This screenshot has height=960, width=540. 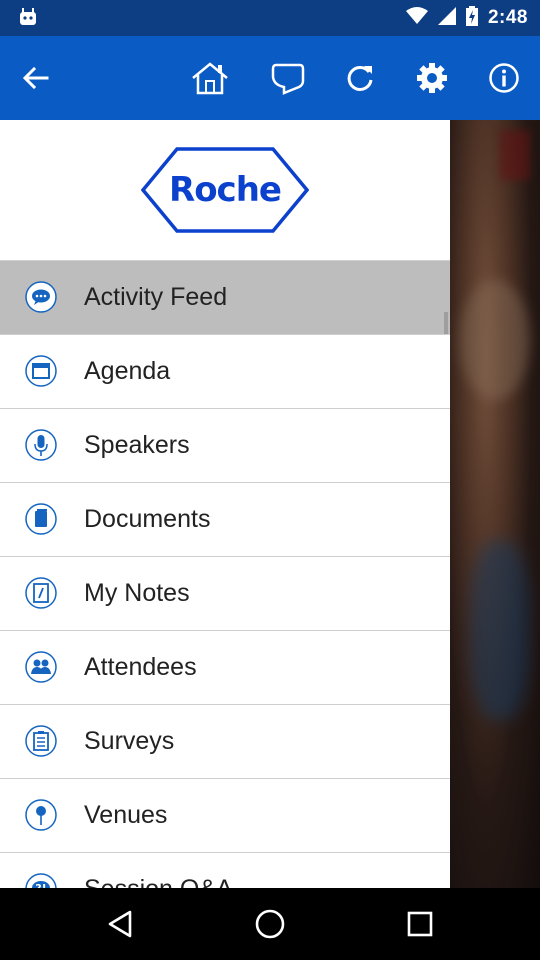 I want to click on chat-button, so click(x=288, y=78).